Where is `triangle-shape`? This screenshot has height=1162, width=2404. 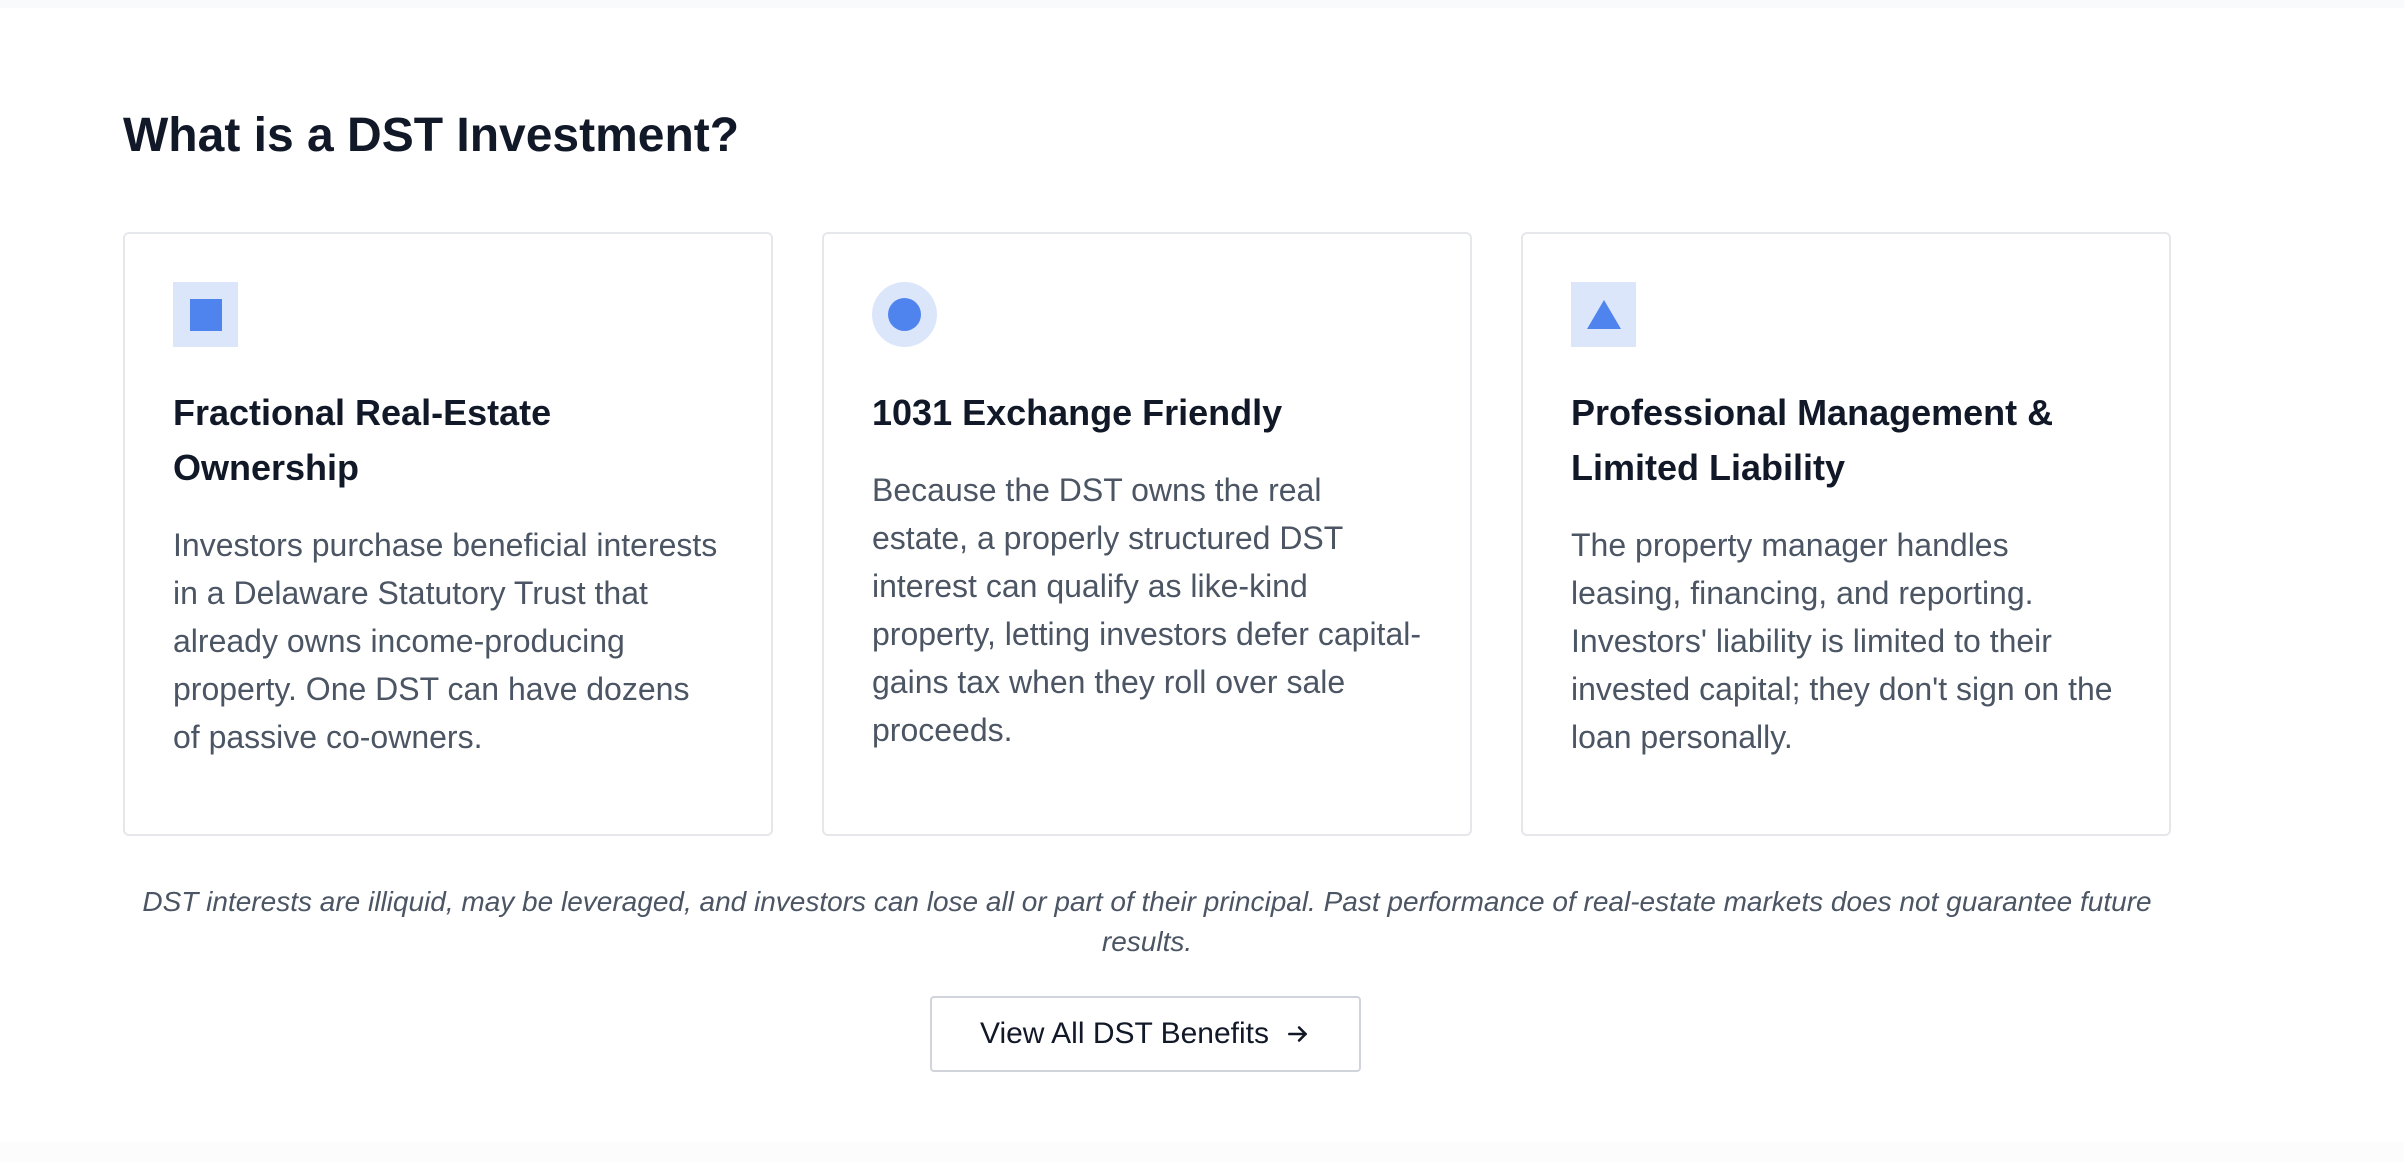
triangle-shape is located at coordinates (1603, 314).